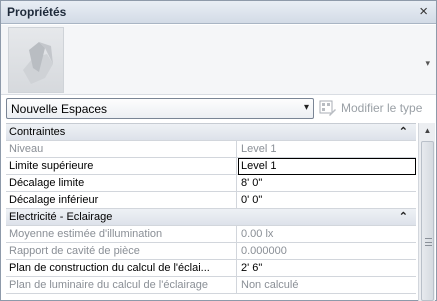  I want to click on scrollbar-thumb, so click(427, 221).